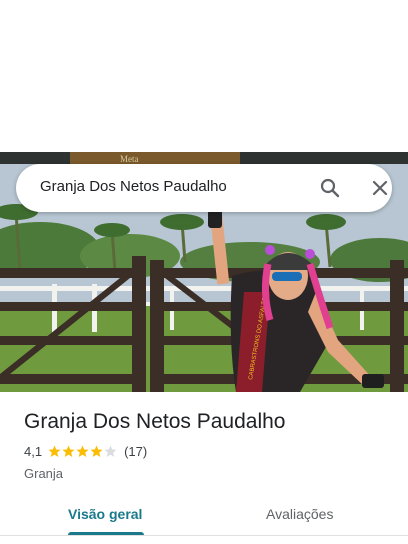  Describe the element at coordinates (33, 451) in the screenshot. I see `rating-value: 4,1` at that location.